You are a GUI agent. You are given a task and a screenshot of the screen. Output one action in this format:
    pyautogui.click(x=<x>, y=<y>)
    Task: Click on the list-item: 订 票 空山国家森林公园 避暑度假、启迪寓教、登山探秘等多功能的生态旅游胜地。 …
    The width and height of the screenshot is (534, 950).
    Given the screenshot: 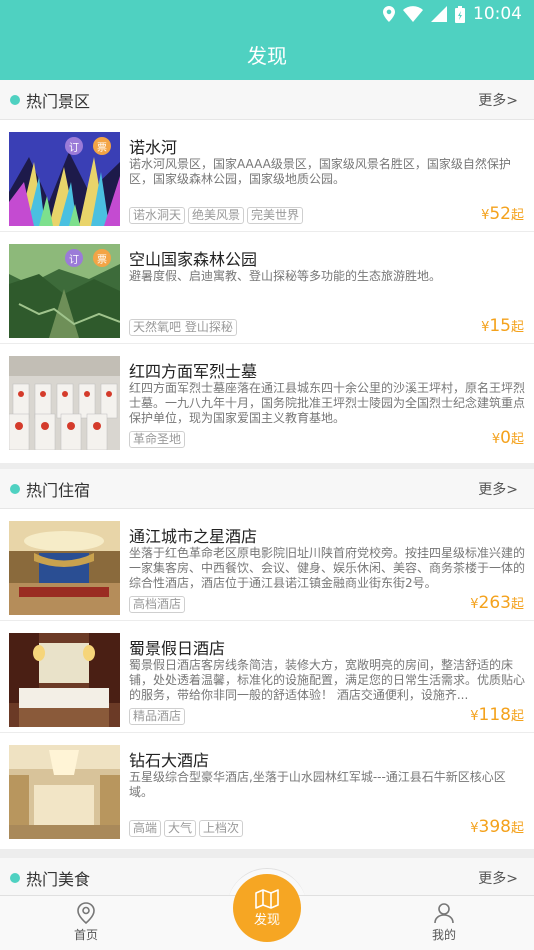 What is the action you would take?
    pyautogui.click(x=267, y=288)
    